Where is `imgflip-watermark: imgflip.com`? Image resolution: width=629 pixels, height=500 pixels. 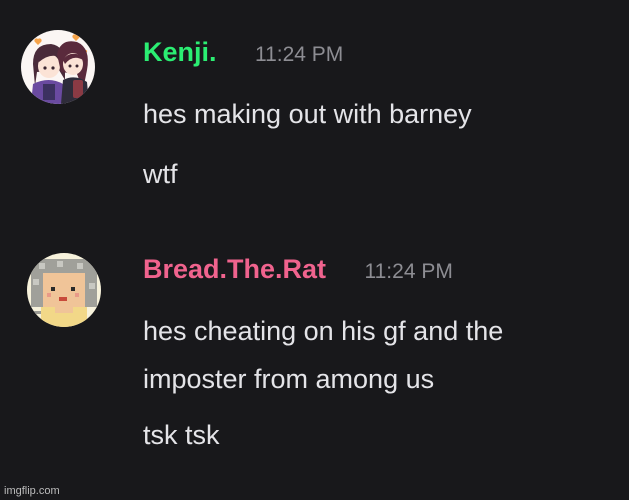
imgflip-watermark: imgflip.com is located at coordinates (32, 491).